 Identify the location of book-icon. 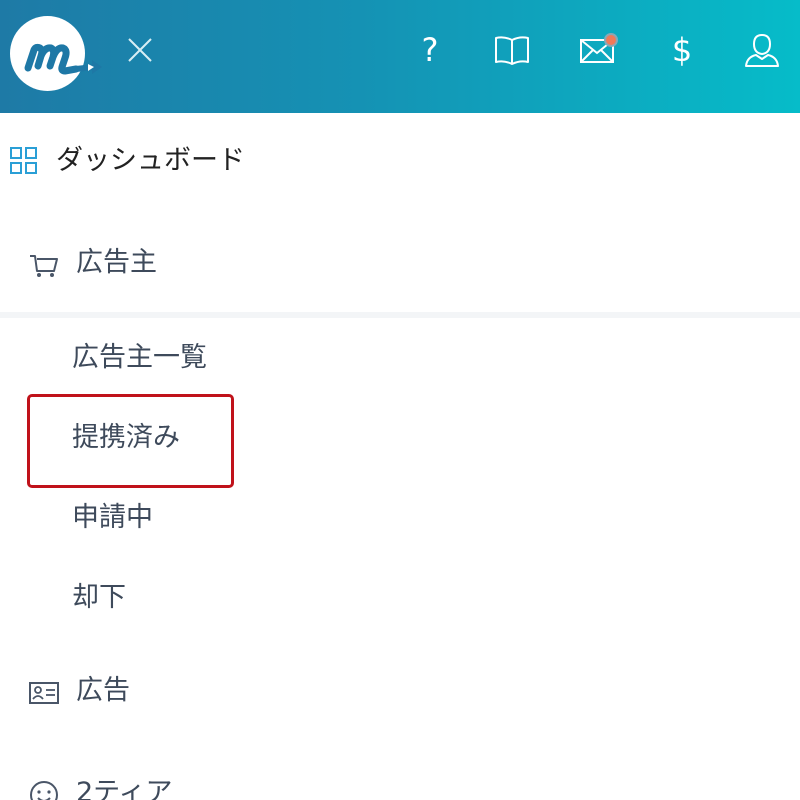
(512, 50).